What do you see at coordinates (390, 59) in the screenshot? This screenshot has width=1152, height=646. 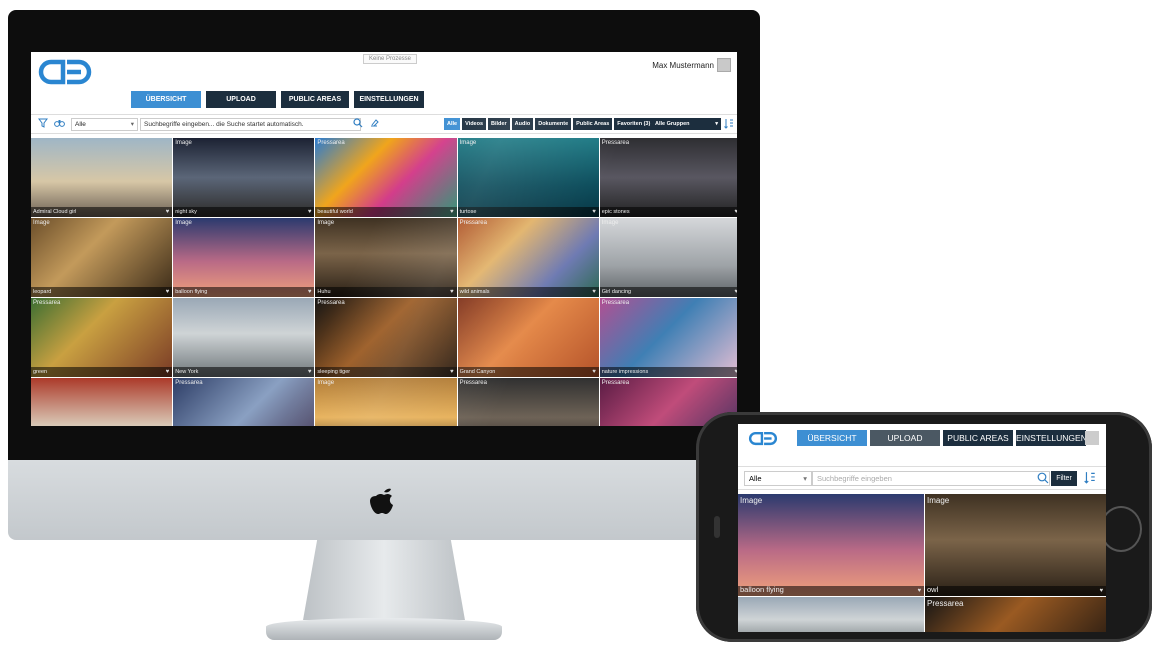 I see `process-indicator: Keine Prozesse` at bounding box center [390, 59].